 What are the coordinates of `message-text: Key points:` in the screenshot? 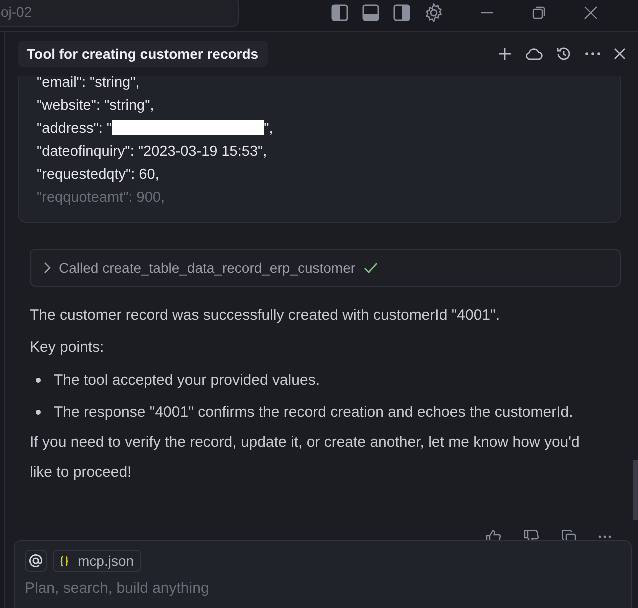 It's located at (68, 348).